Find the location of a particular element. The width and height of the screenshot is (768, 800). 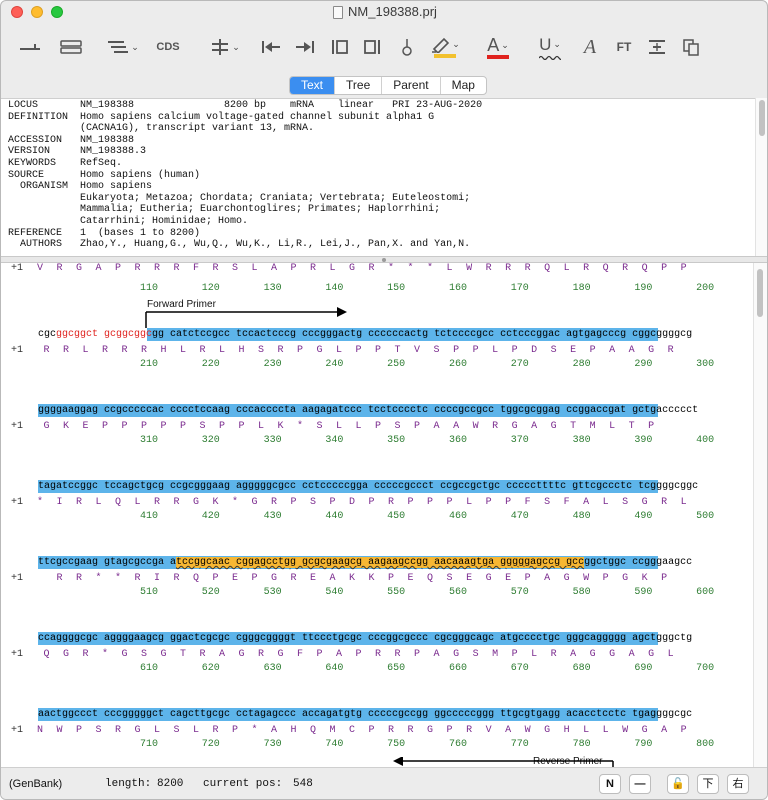

dash-button: — is located at coordinates (640, 784).